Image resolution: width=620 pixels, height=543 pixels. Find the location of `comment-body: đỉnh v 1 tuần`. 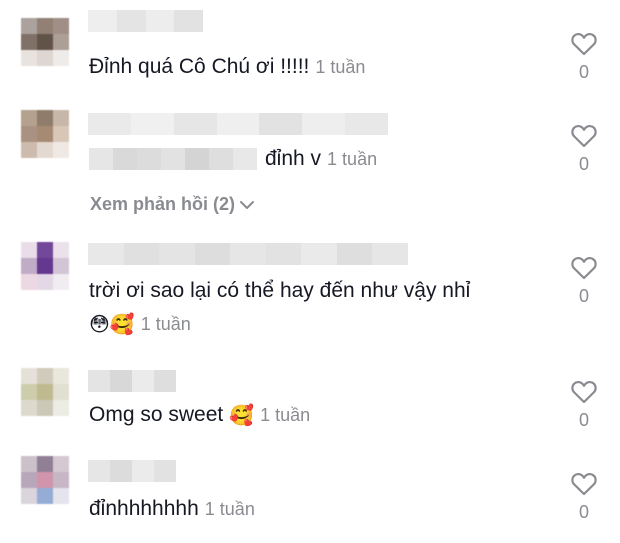

comment-body: đỉnh v 1 tuần is located at coordinates (233, 159).